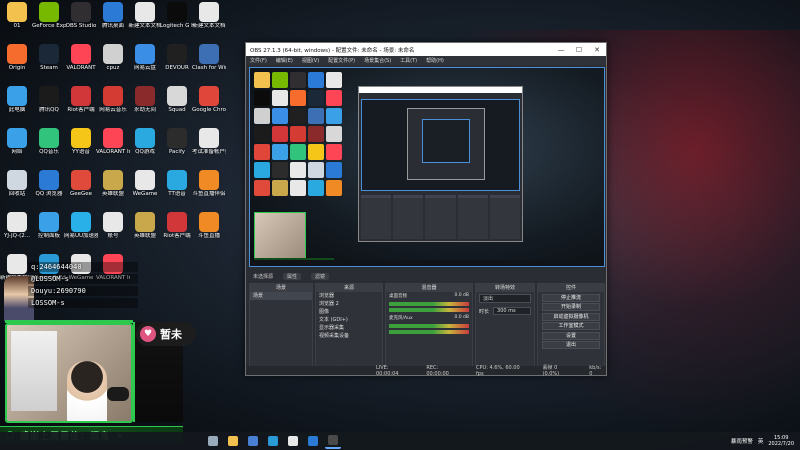 This screenshot has height=450, width=800. What do you see at coordinates (81, 142) in the screenshot?
I see `desktop-icon: YY语音` at bounding box center [81, 142].